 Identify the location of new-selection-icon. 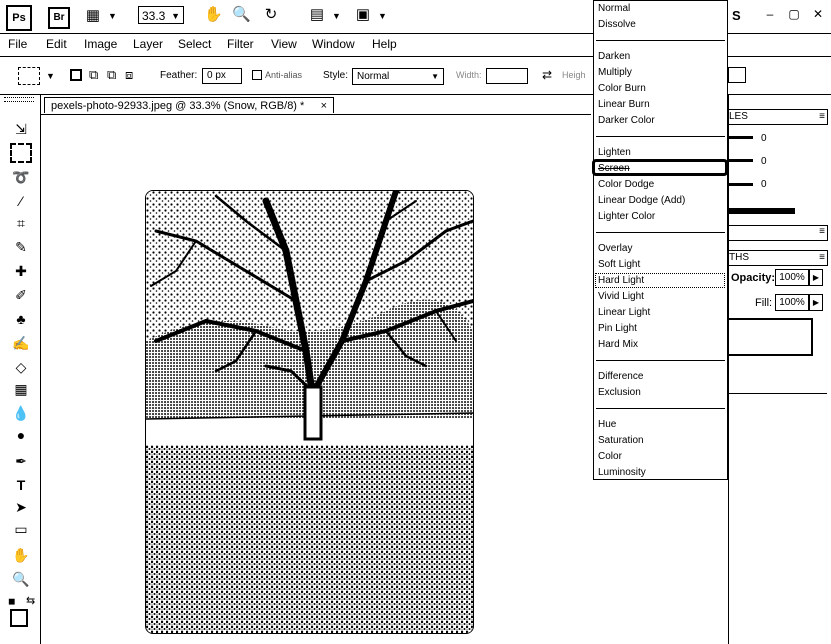
(76, 75).